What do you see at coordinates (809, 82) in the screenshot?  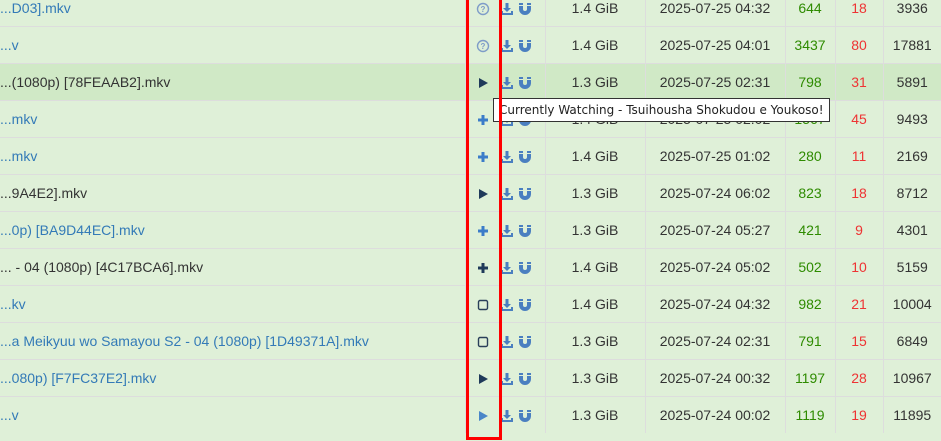 I see `seeders-cell: 798` at bounding box center [809, 82].